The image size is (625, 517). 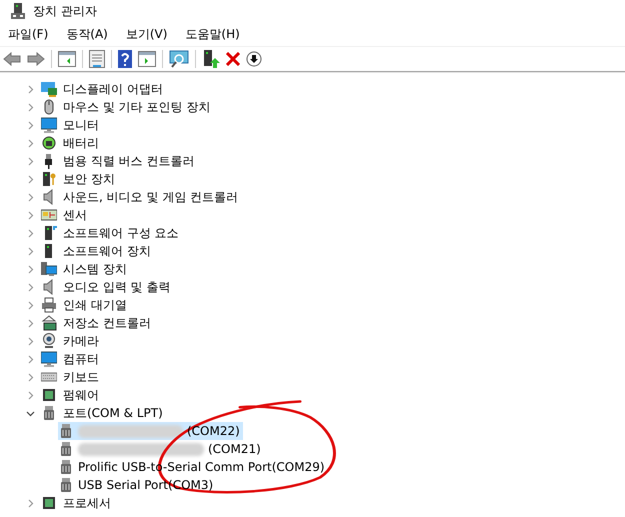 What do you see at coordinates (121, 233) in the screenshot?
I see `tree-item: 소프트웨어 구성 요소` at bounding box center [121, 233].